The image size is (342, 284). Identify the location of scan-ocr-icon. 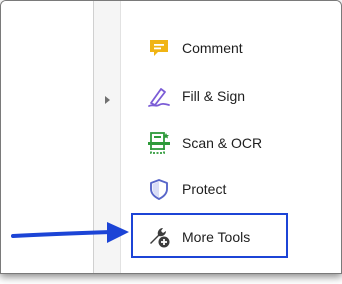
(159, 143).